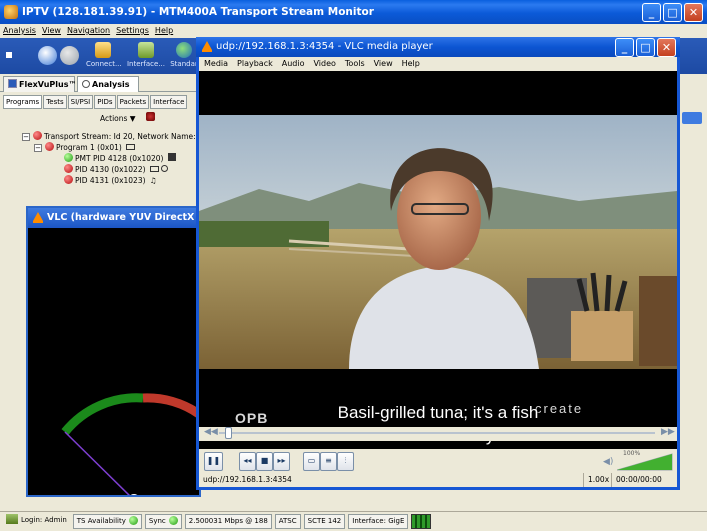 This screenshot has width=707, height=531. I want to click on extended-settings-button: ⫶, so click(345, 461).